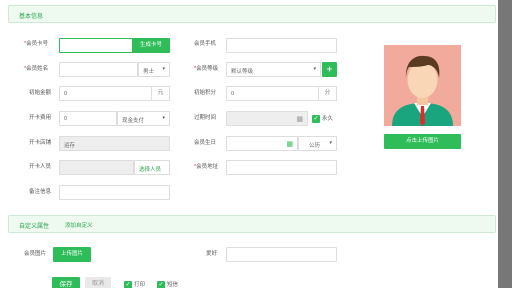 This screenshot has width=512, height=288. Describe the element at coordinates (281, 45) in the screenshot. I see `phone-input` at that location.